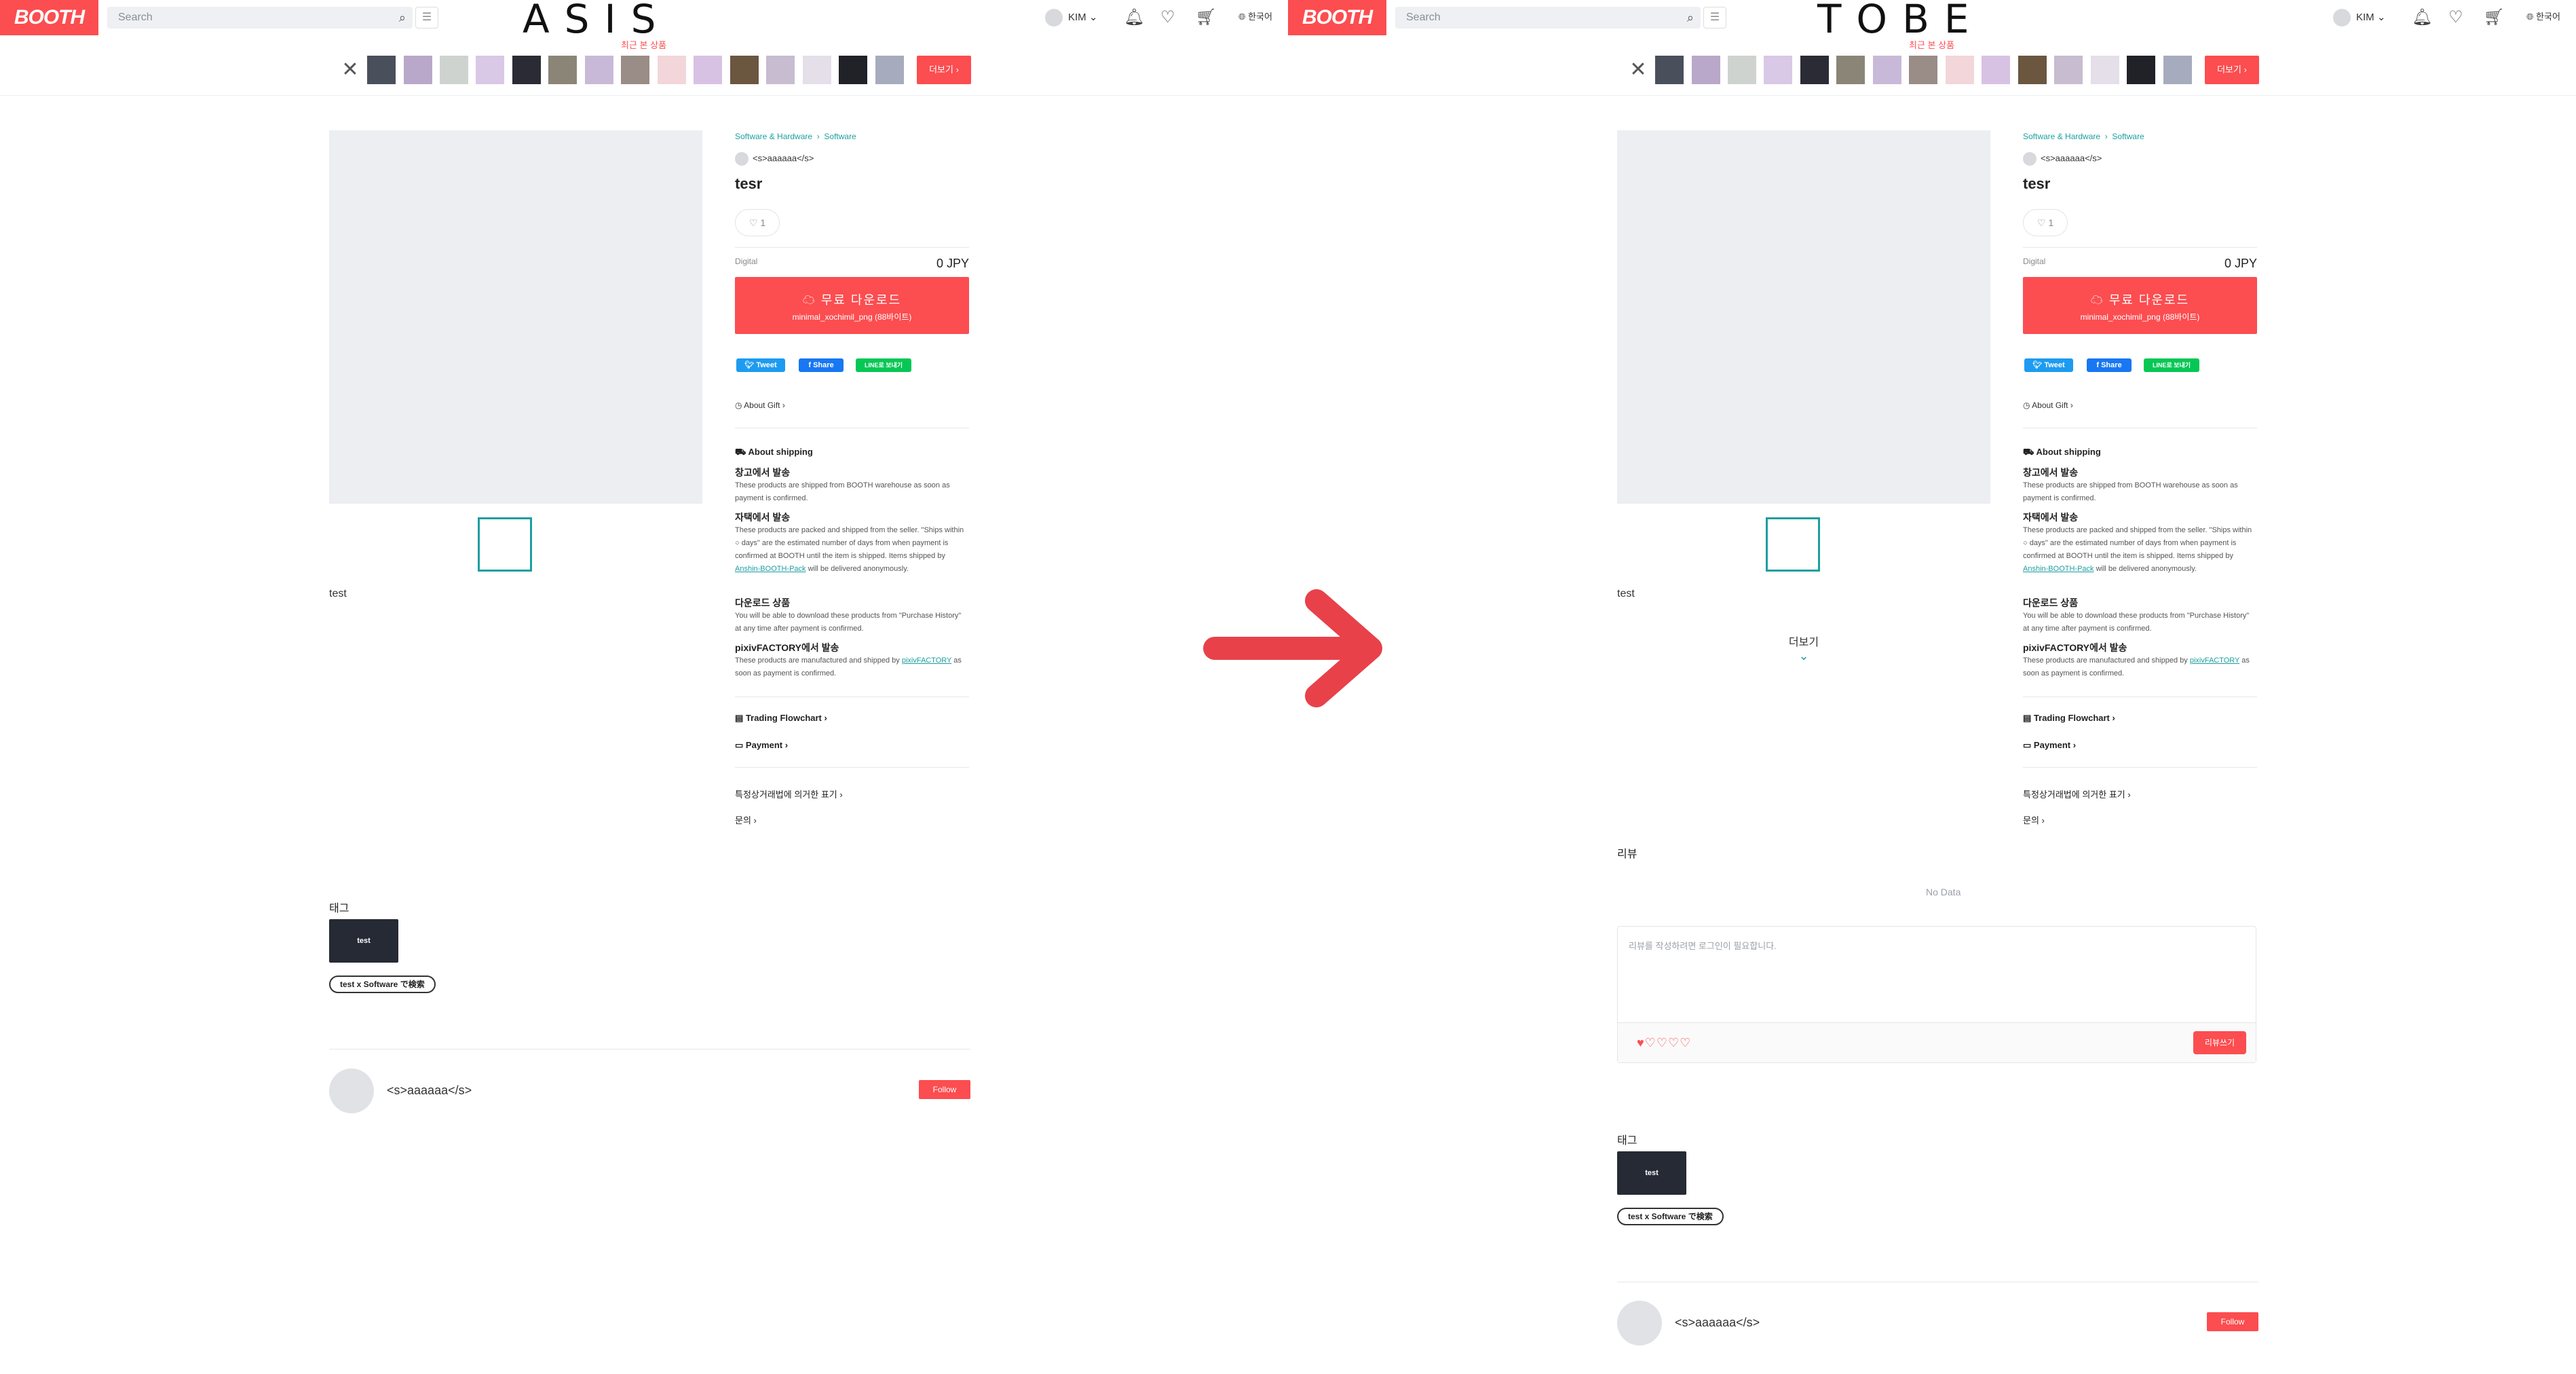 This screenshot has width=2576, height=1374. I want to click on pixivfactory-link: pixivFACTORY, so click(927, 660).